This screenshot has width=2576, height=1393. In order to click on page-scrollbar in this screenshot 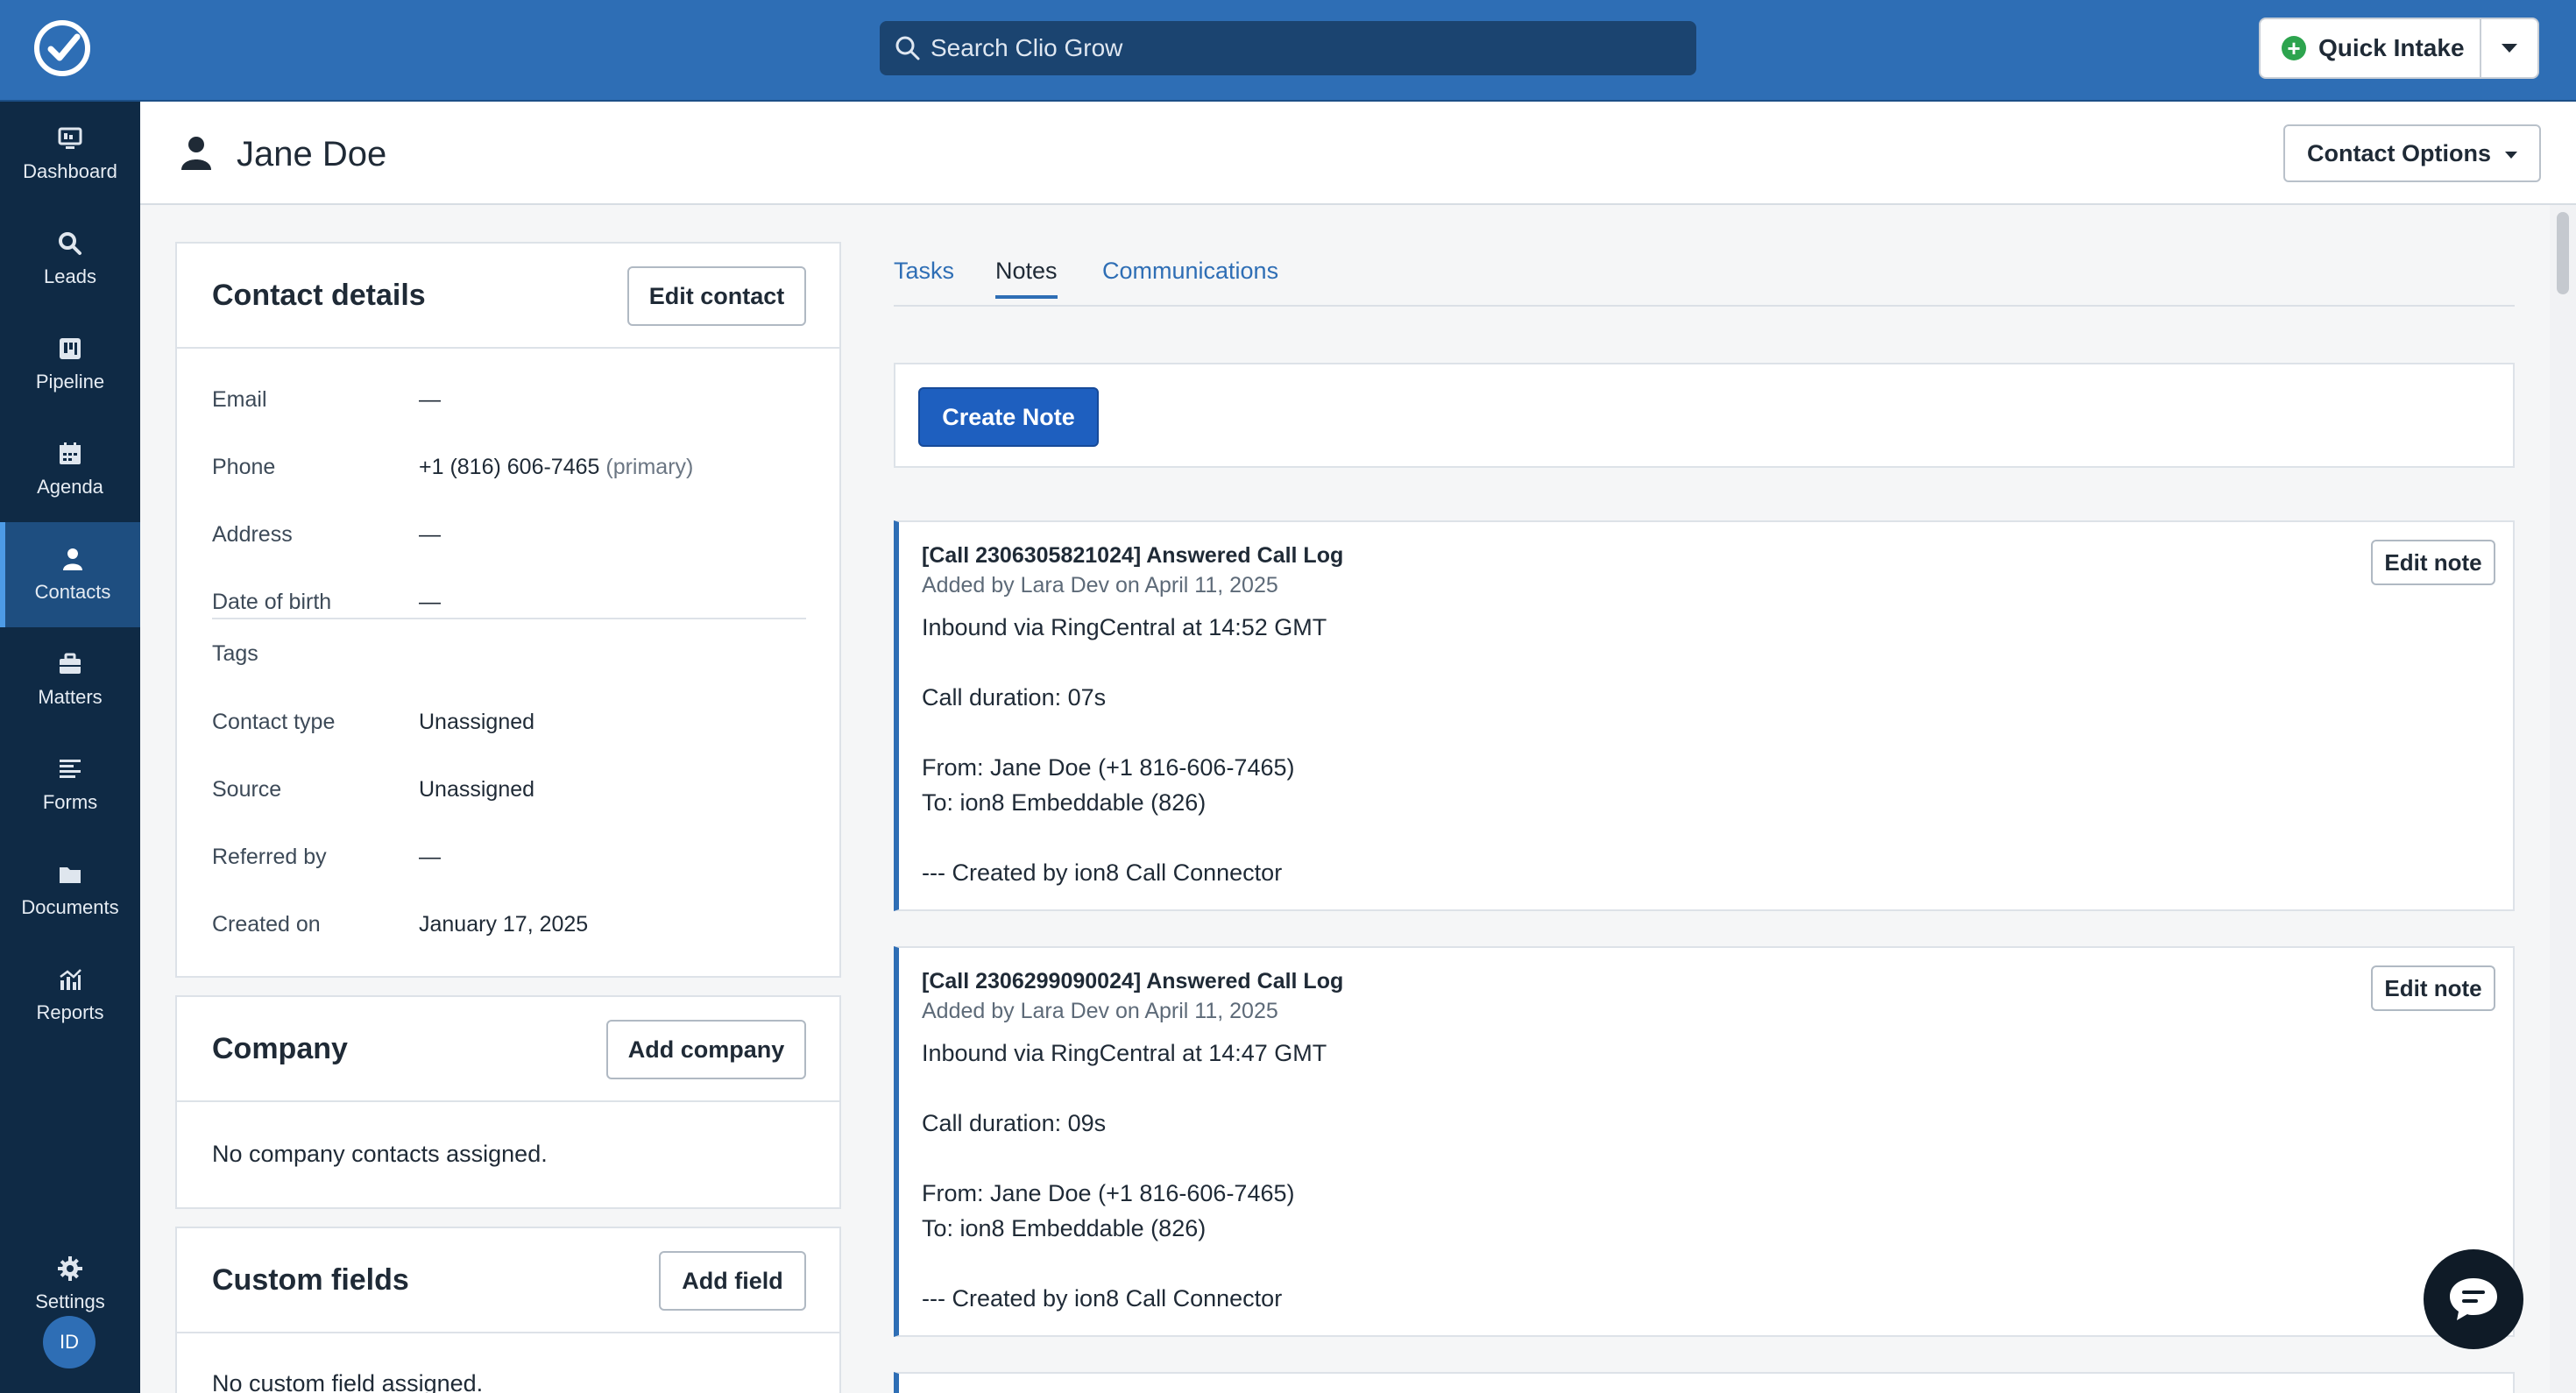, I will do `click(2563, 799)`.